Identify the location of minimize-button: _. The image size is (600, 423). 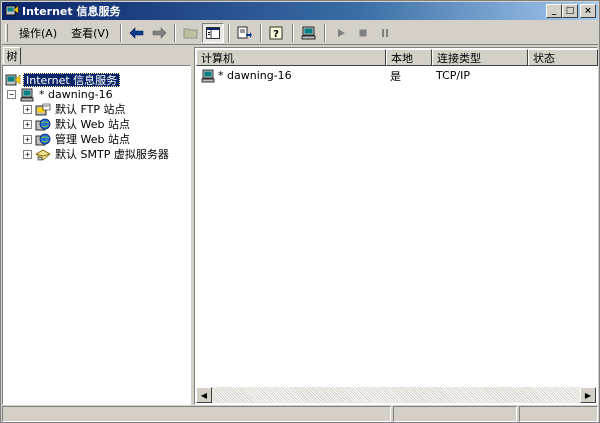
(554, 11).